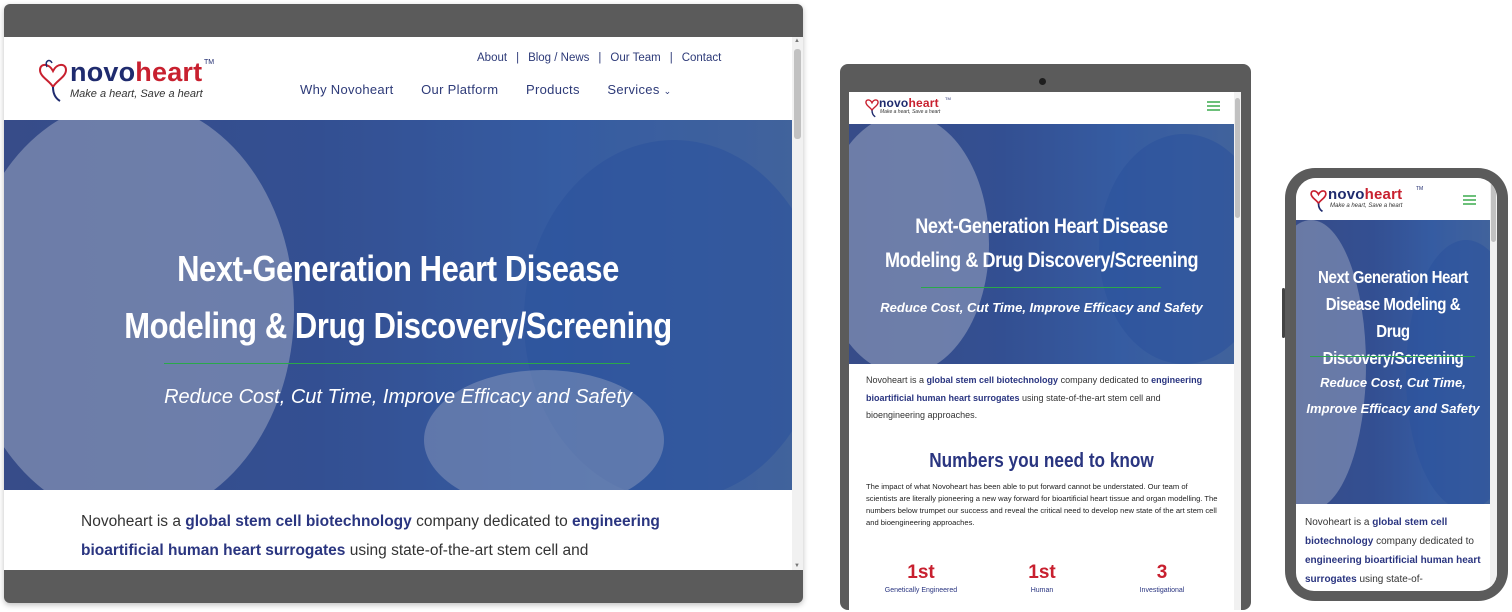 The height and width of the screenshot is (612, 1512). Describe the element at coordinates (553, 89) in the screenshot. I see `nav-products: Products` at that location.